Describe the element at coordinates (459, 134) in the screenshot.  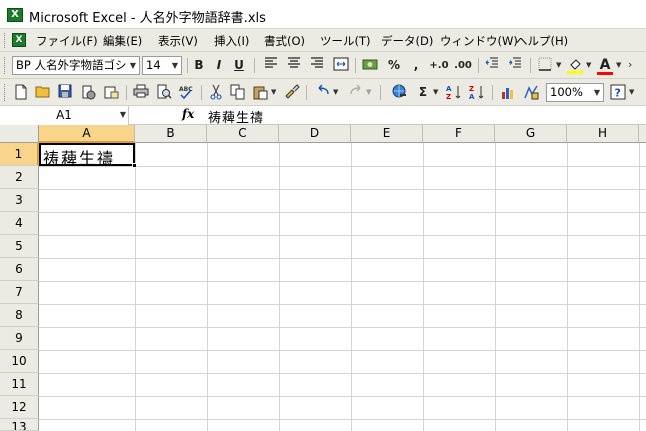
I see `column-header-f: F` at that location.